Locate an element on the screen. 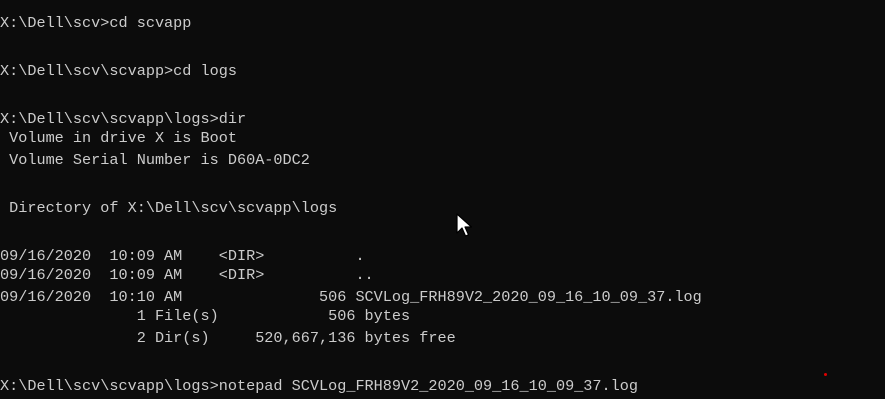  console-line-volume-label: Volume in drive X is Boot is located at coordinates (118, 138).